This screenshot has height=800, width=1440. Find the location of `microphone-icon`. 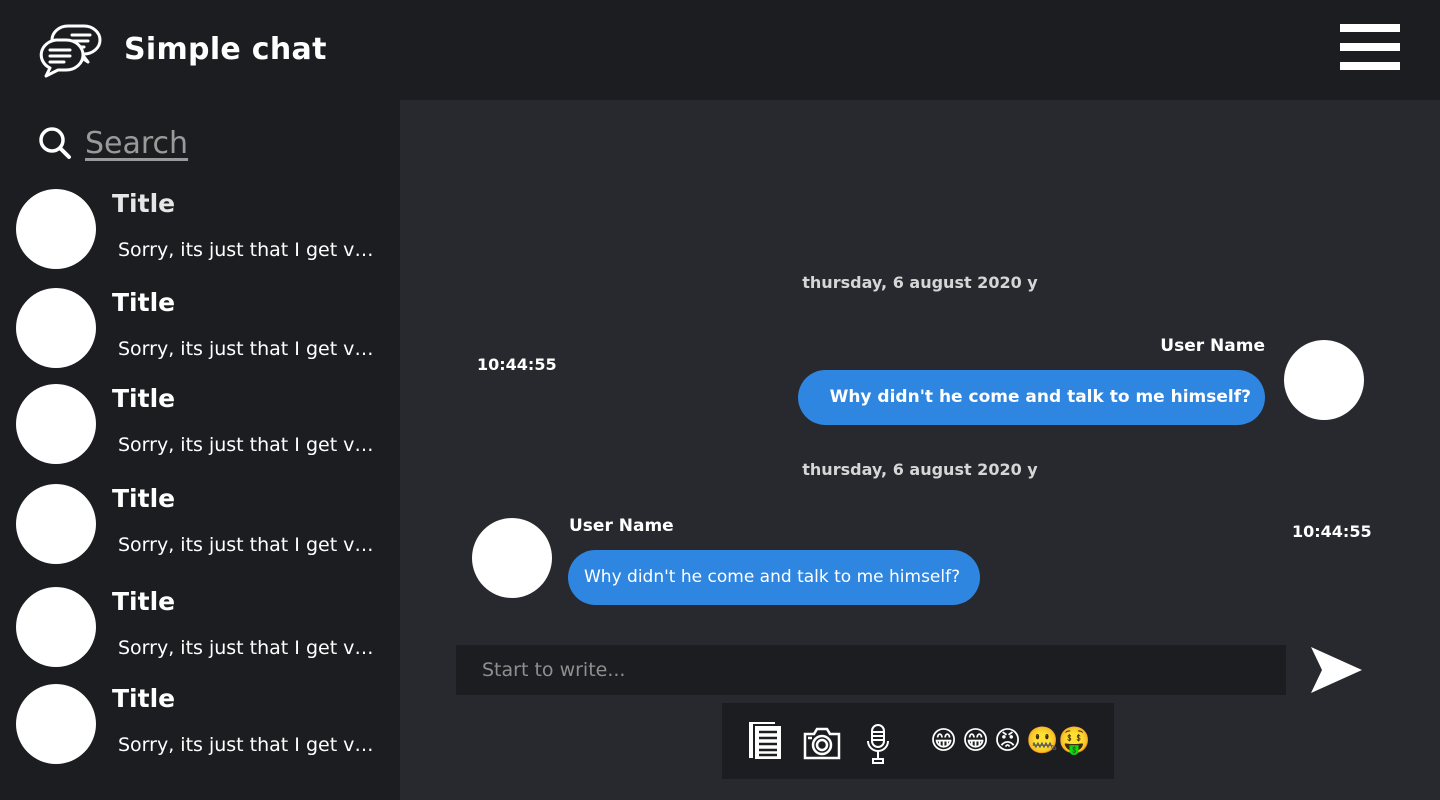

microphone-icon is located at coordinates (878, 744).